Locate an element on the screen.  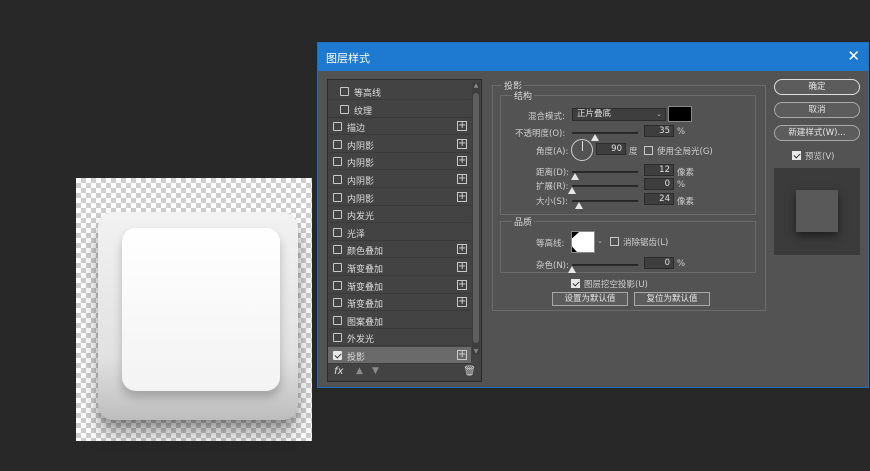
distance-slider is located at coordinates (605, 172).